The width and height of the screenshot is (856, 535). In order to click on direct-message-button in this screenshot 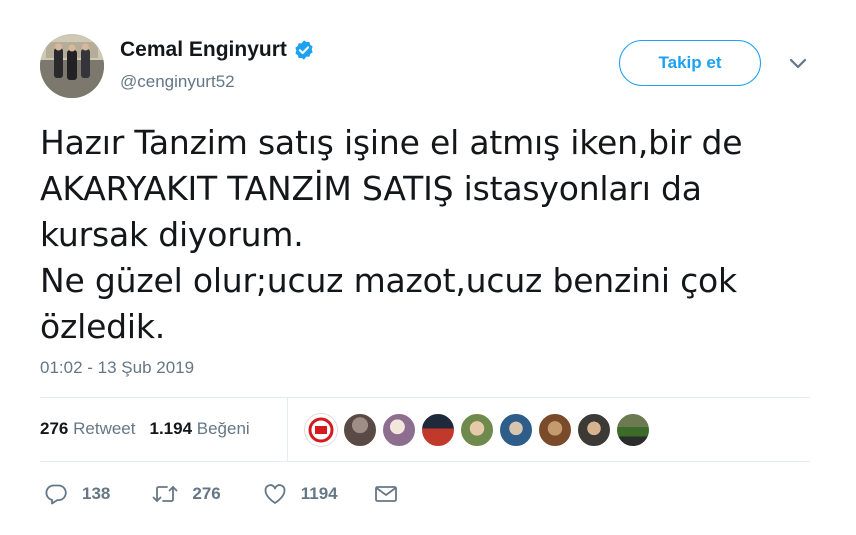, I will do `click(386, 494)`.